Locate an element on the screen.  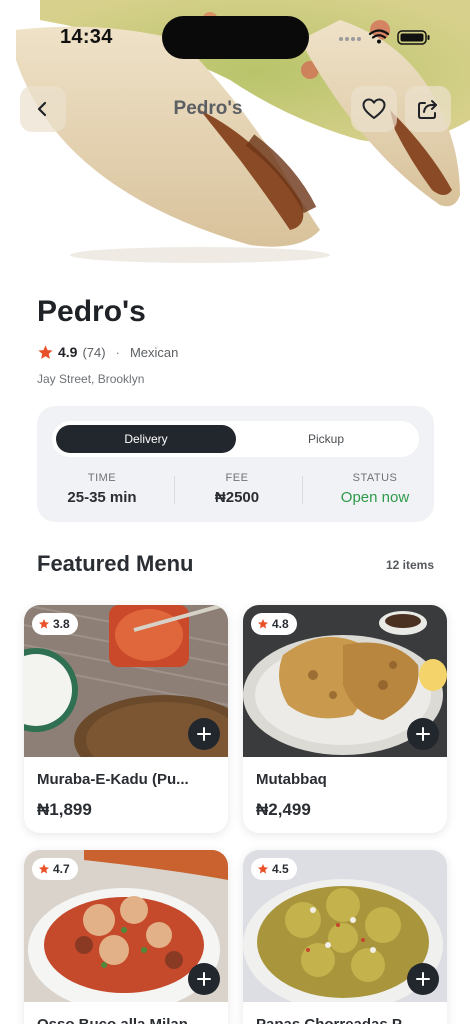
delivery-tab: Delivery is located at coordinates (146, 439).